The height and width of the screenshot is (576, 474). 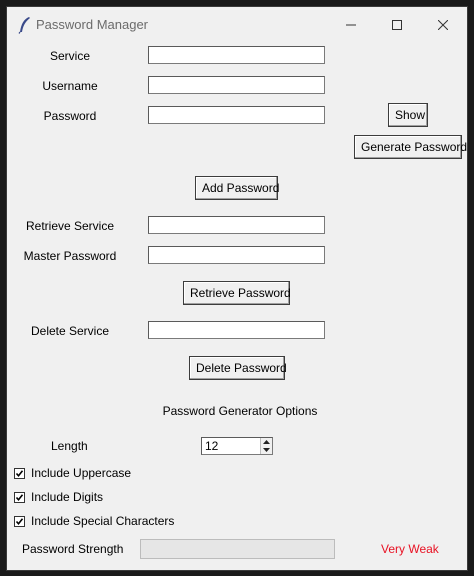 What do you see at coordinates (73, 549) in the screenshot?
I see `password-strength-label: Password Strength` at bounding box center [73, 549].